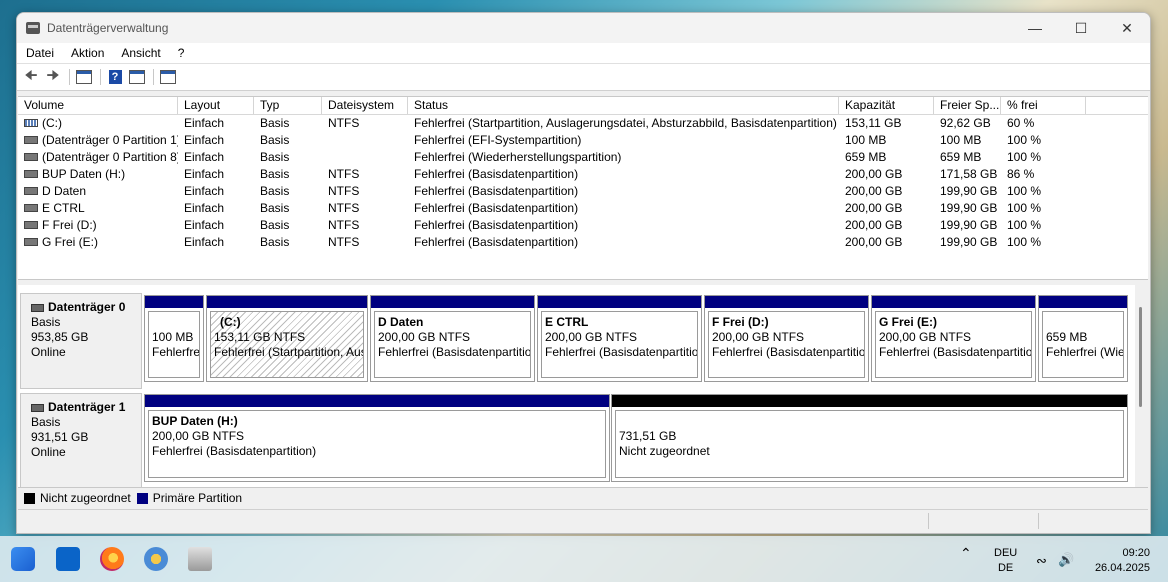 The width and height of the screenshot is (1168, 582). Describe the element at coordinates (908, 322) in the screenshot. I see `partition-name: G Frei (E:)` at that location.